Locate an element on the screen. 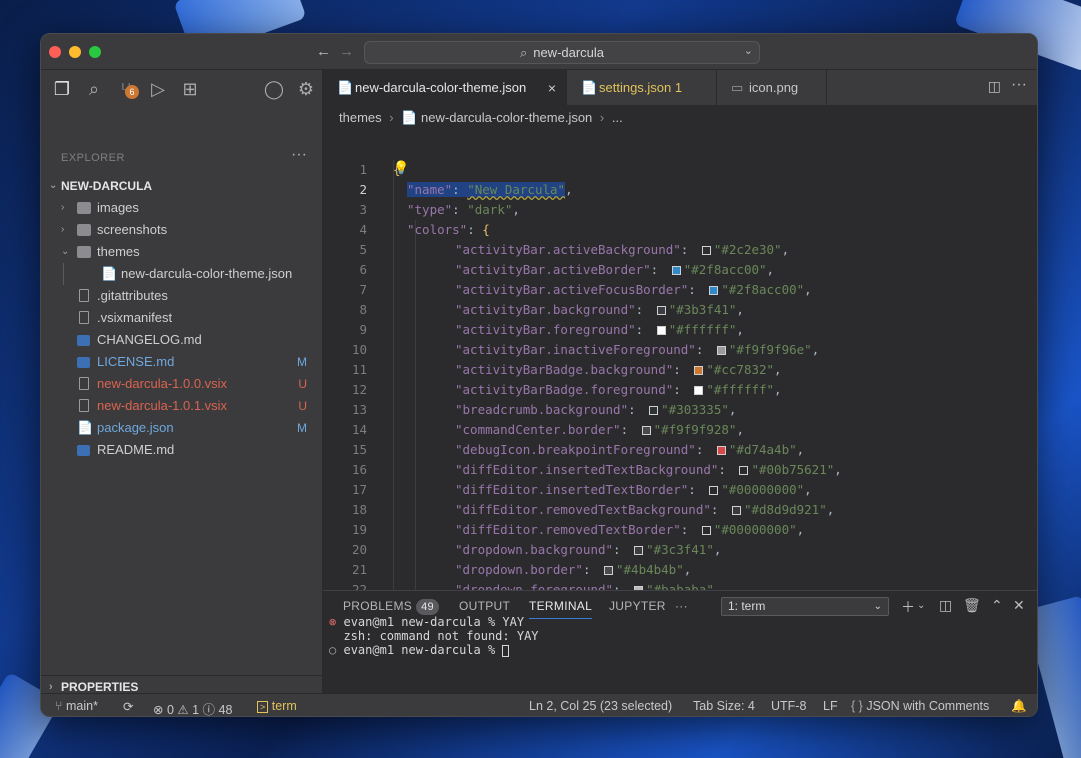 The height and width of the screenshot is (758, 1081). properties-section: › PROPERTIES is located at coordinates (182, 685).